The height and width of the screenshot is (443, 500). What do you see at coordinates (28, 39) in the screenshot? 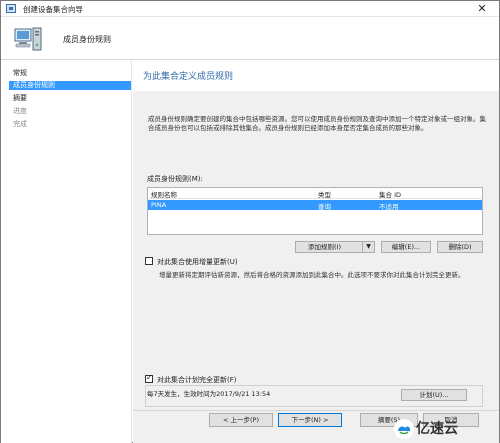
I see `computer-icon` at bounding box center [28, 39].